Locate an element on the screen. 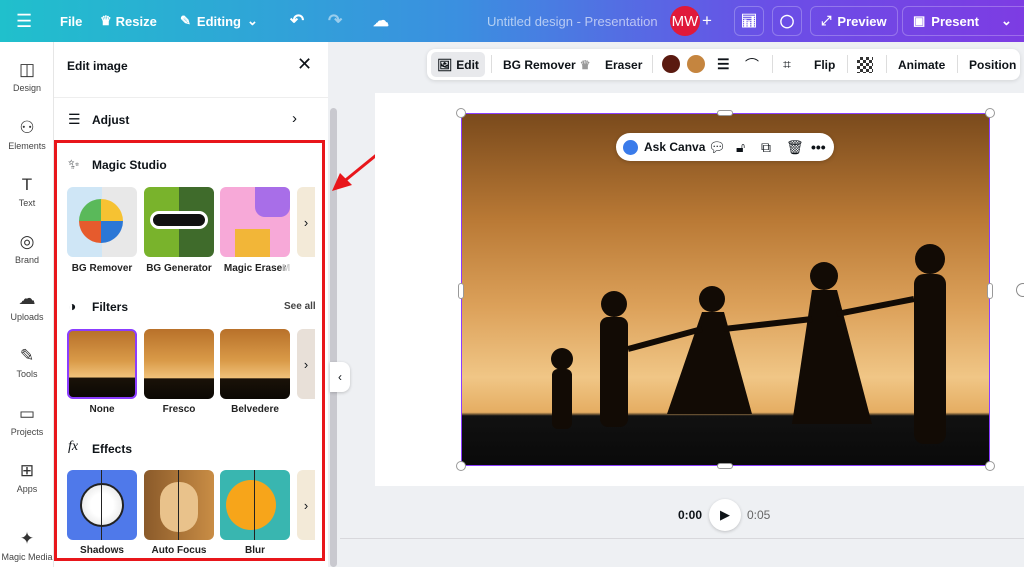 The width and height of the screenshot is (1024, 567). image-edit-icon: 🖼︎ is located at coordinates (445, 64).